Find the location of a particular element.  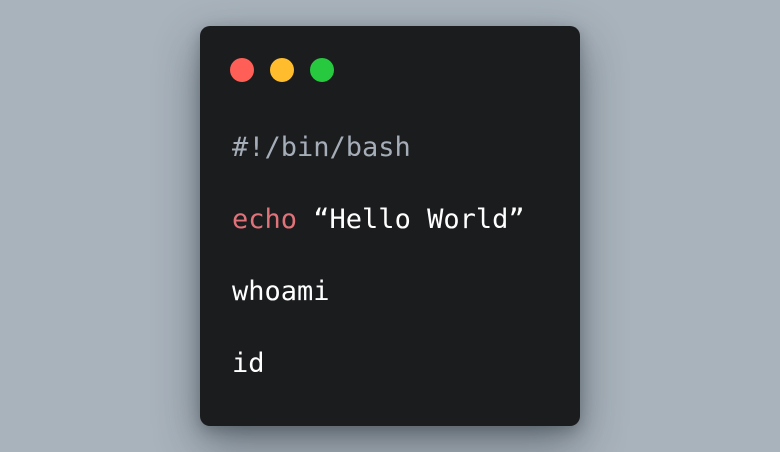

code-line-shebang: #!/bin/bash is located at coordinates (378, 166).